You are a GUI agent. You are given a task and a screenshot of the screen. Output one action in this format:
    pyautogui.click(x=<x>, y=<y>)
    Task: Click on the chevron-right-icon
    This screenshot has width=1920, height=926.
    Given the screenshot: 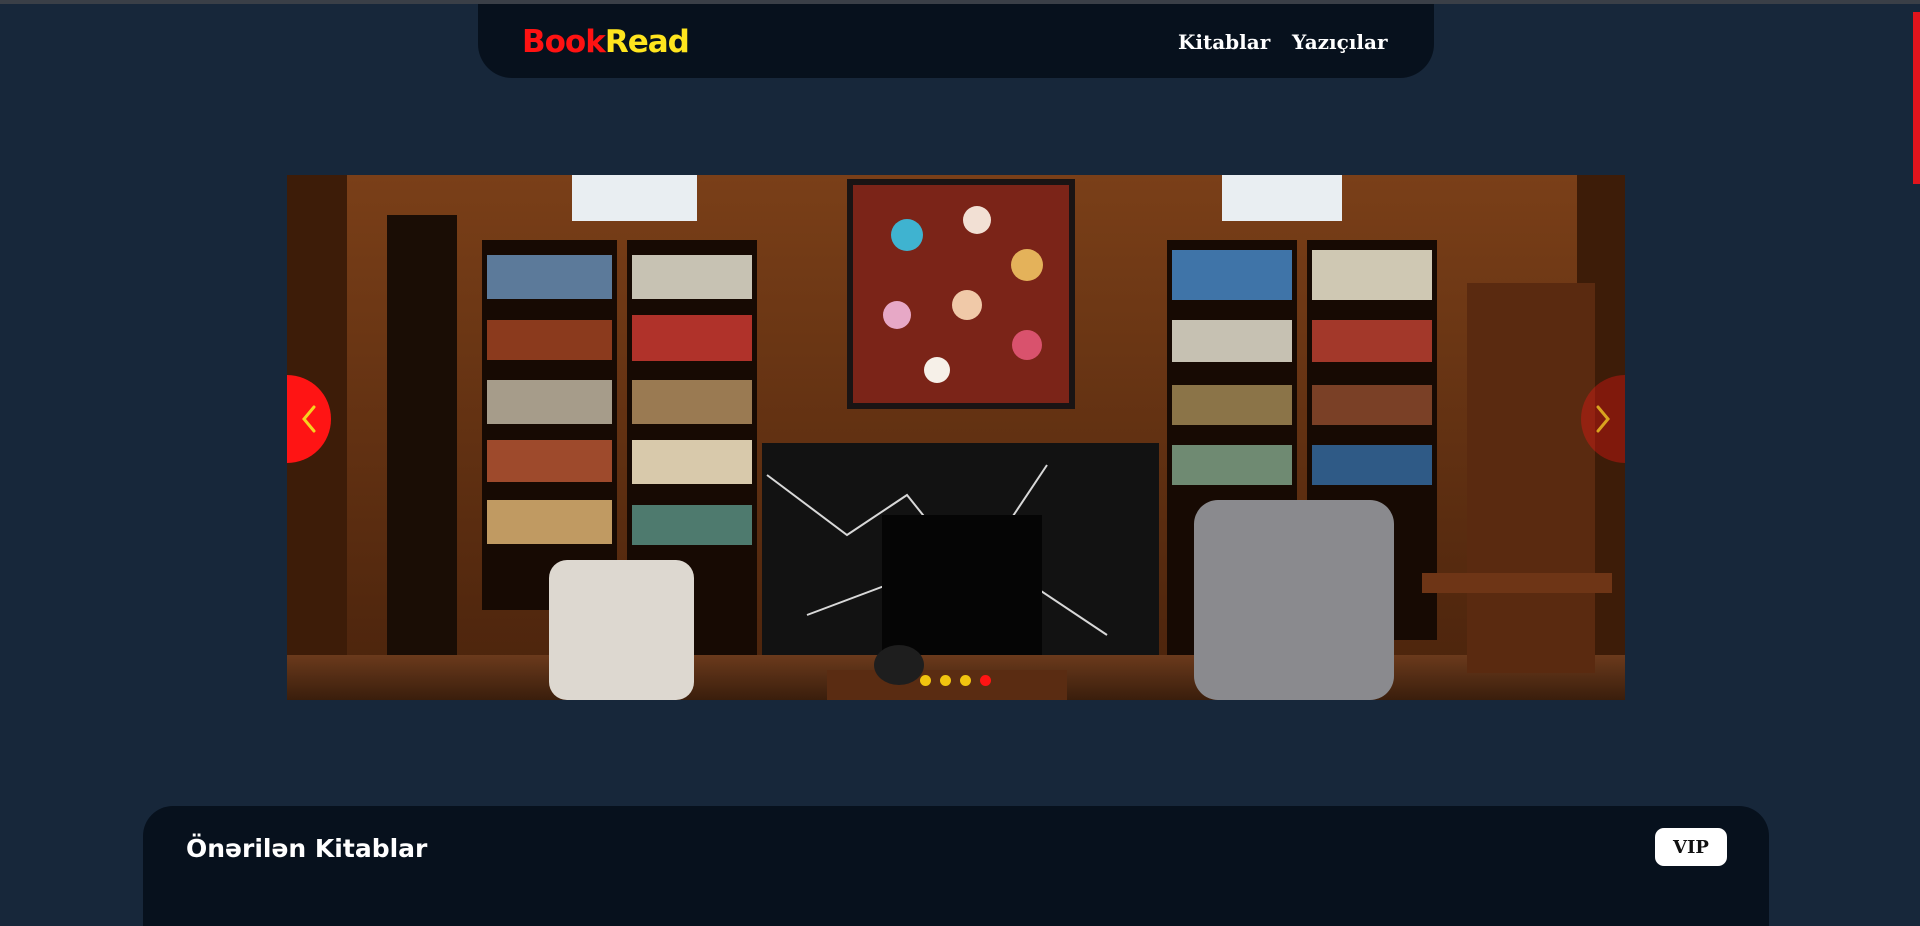 What is the action you would take?
    pyautogui.click(x=1603, y=419)
    